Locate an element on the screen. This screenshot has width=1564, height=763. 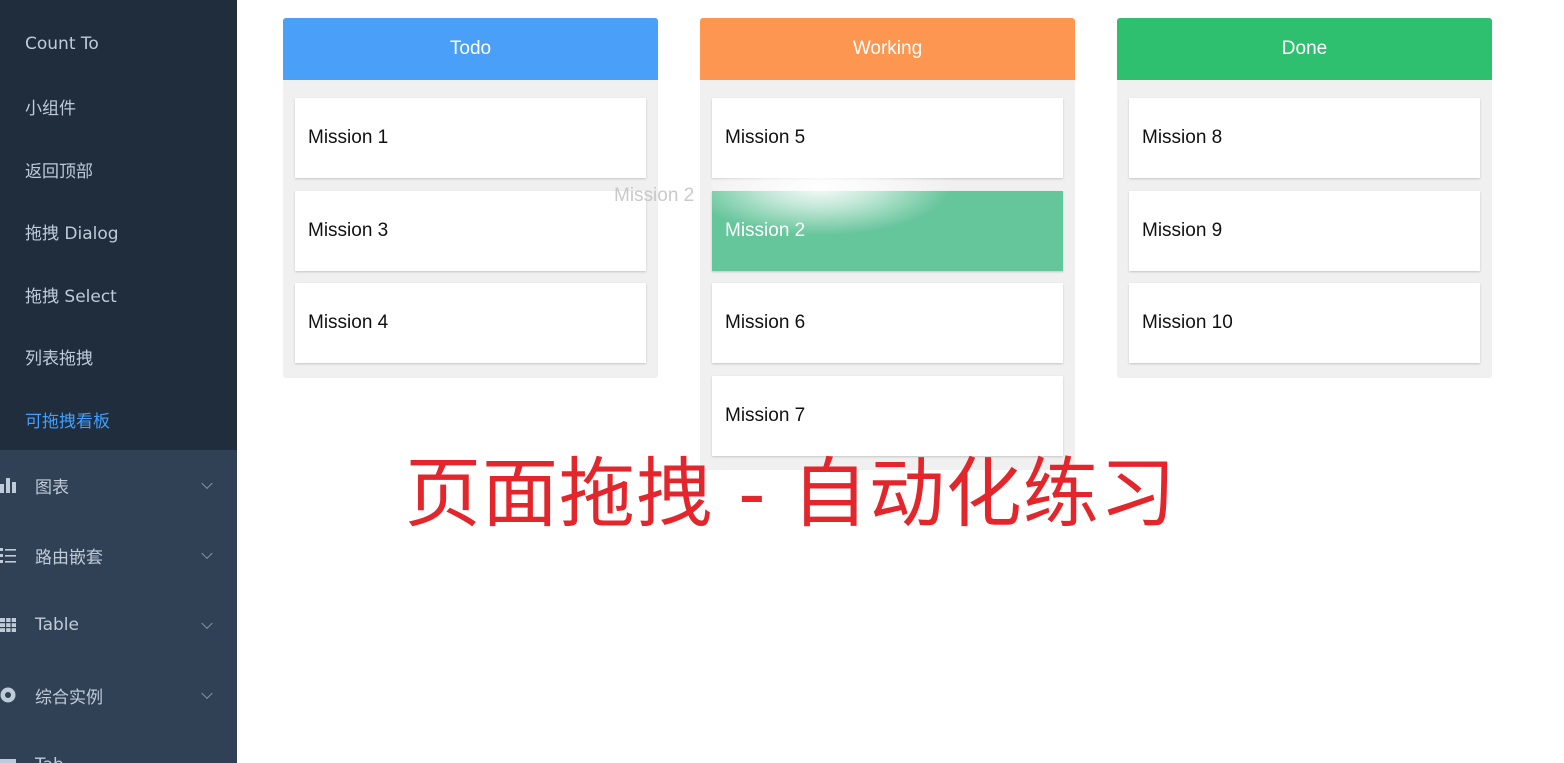
sidebar-menu-label: Table is located at coordinates (57, 625).